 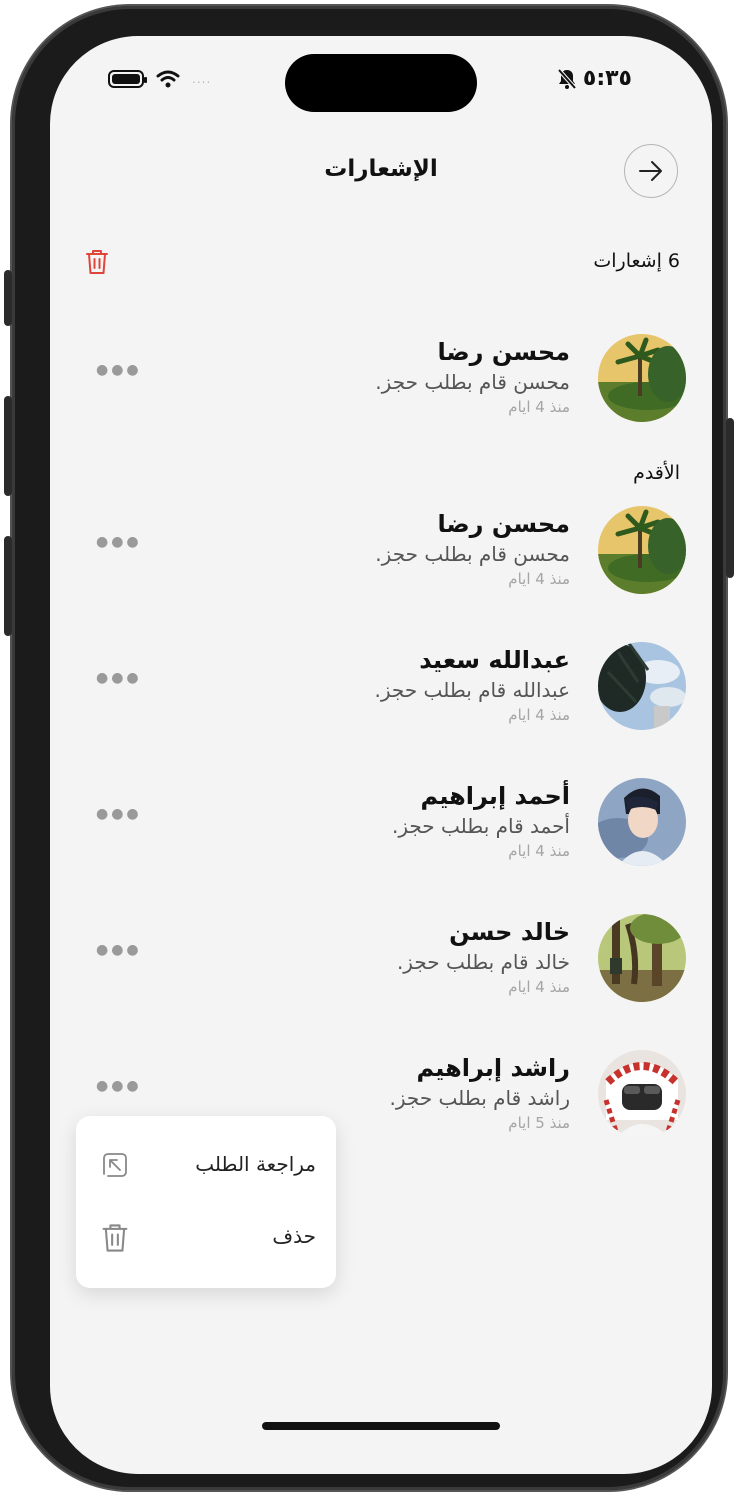 I want to click on notification-text: خالد حسن خالد قام بطلب حجز. منذ 4 ايام, so click(x=483, y=957).